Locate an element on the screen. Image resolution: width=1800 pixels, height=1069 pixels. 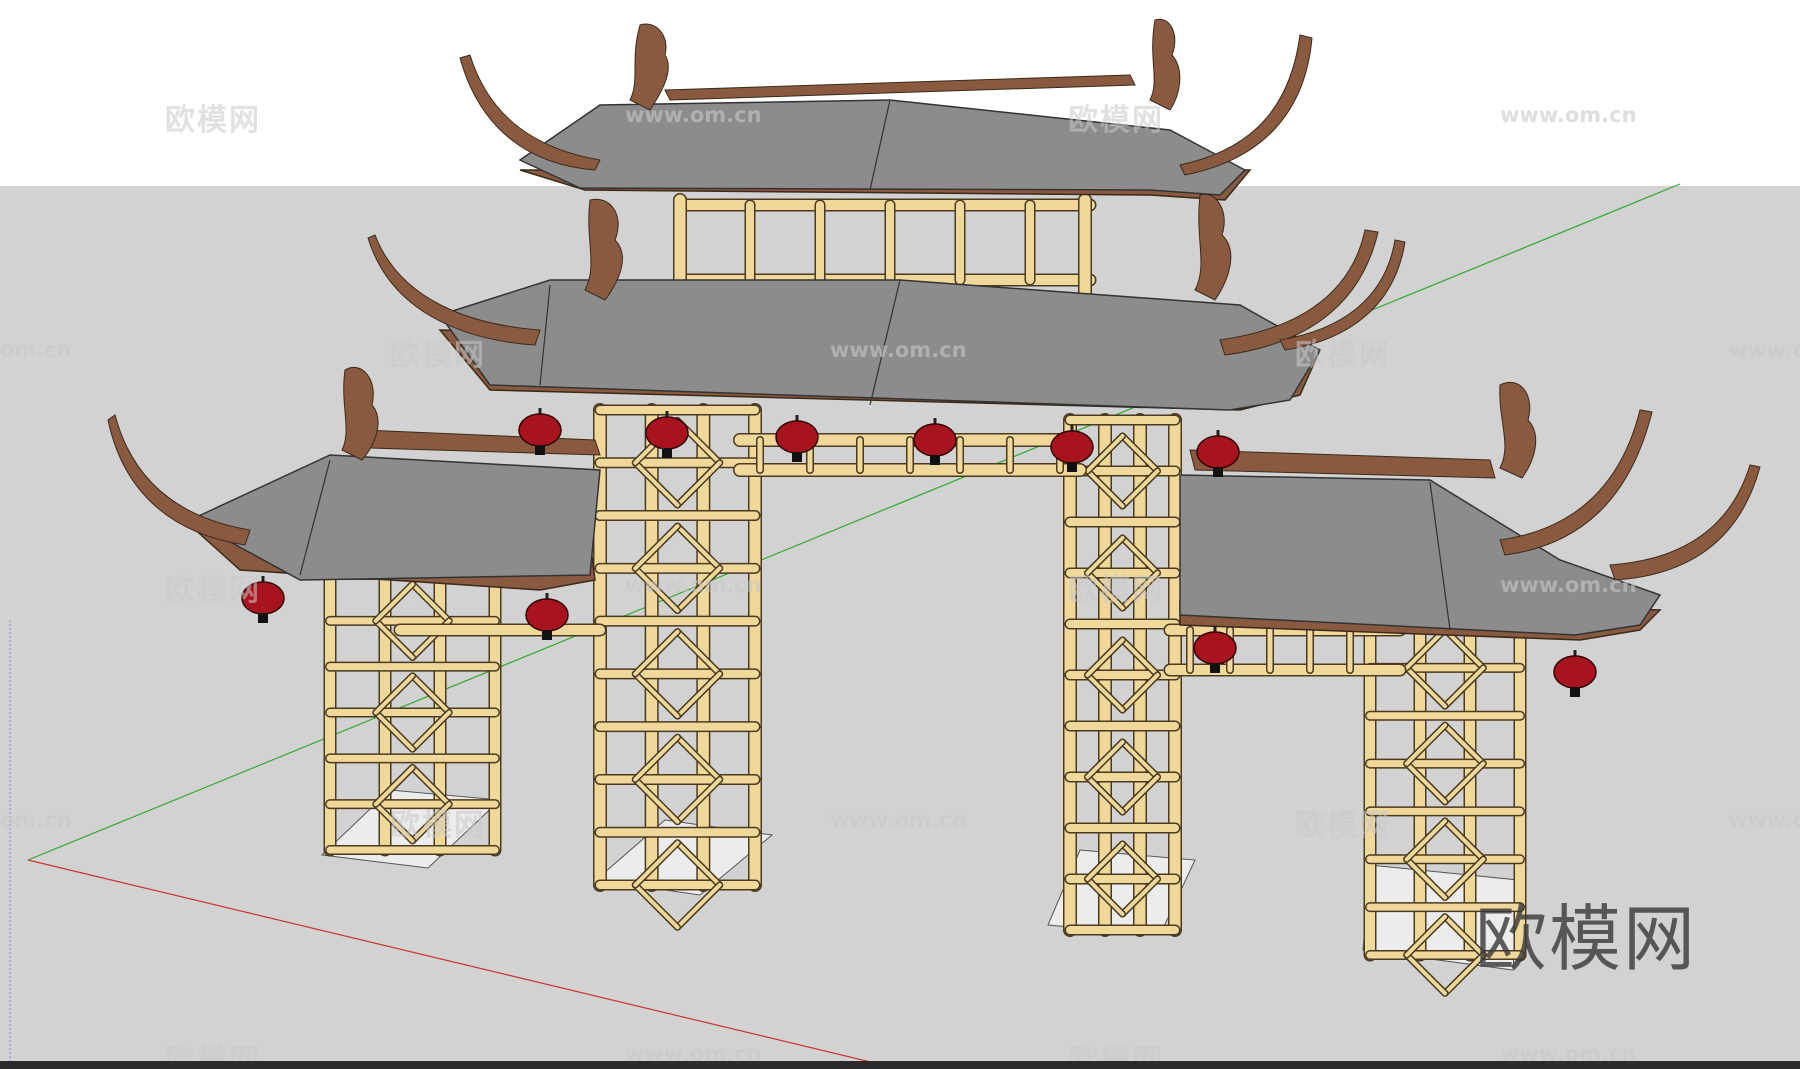
status-bar is located at coordinates (900, 1065).